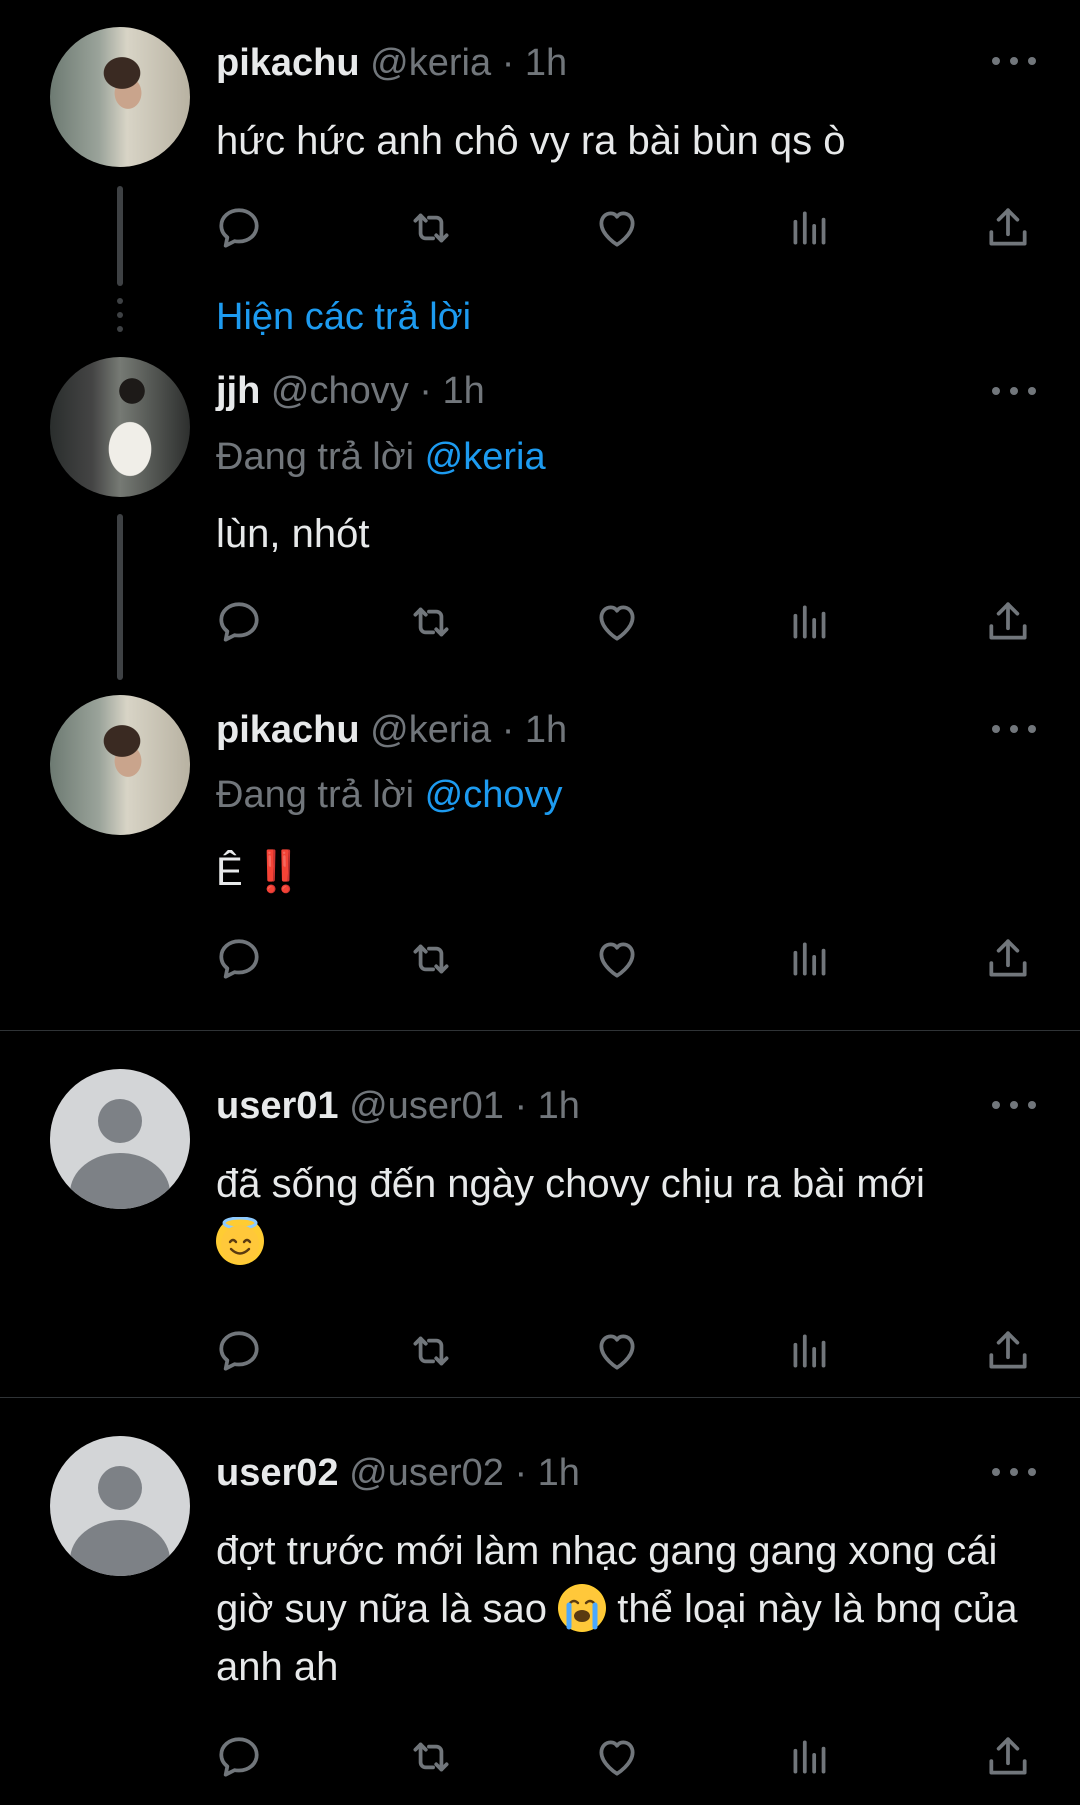  Describe the element at coordinates (340, 391) in the screenshot. I see `user-handle: @chovy` at that location.